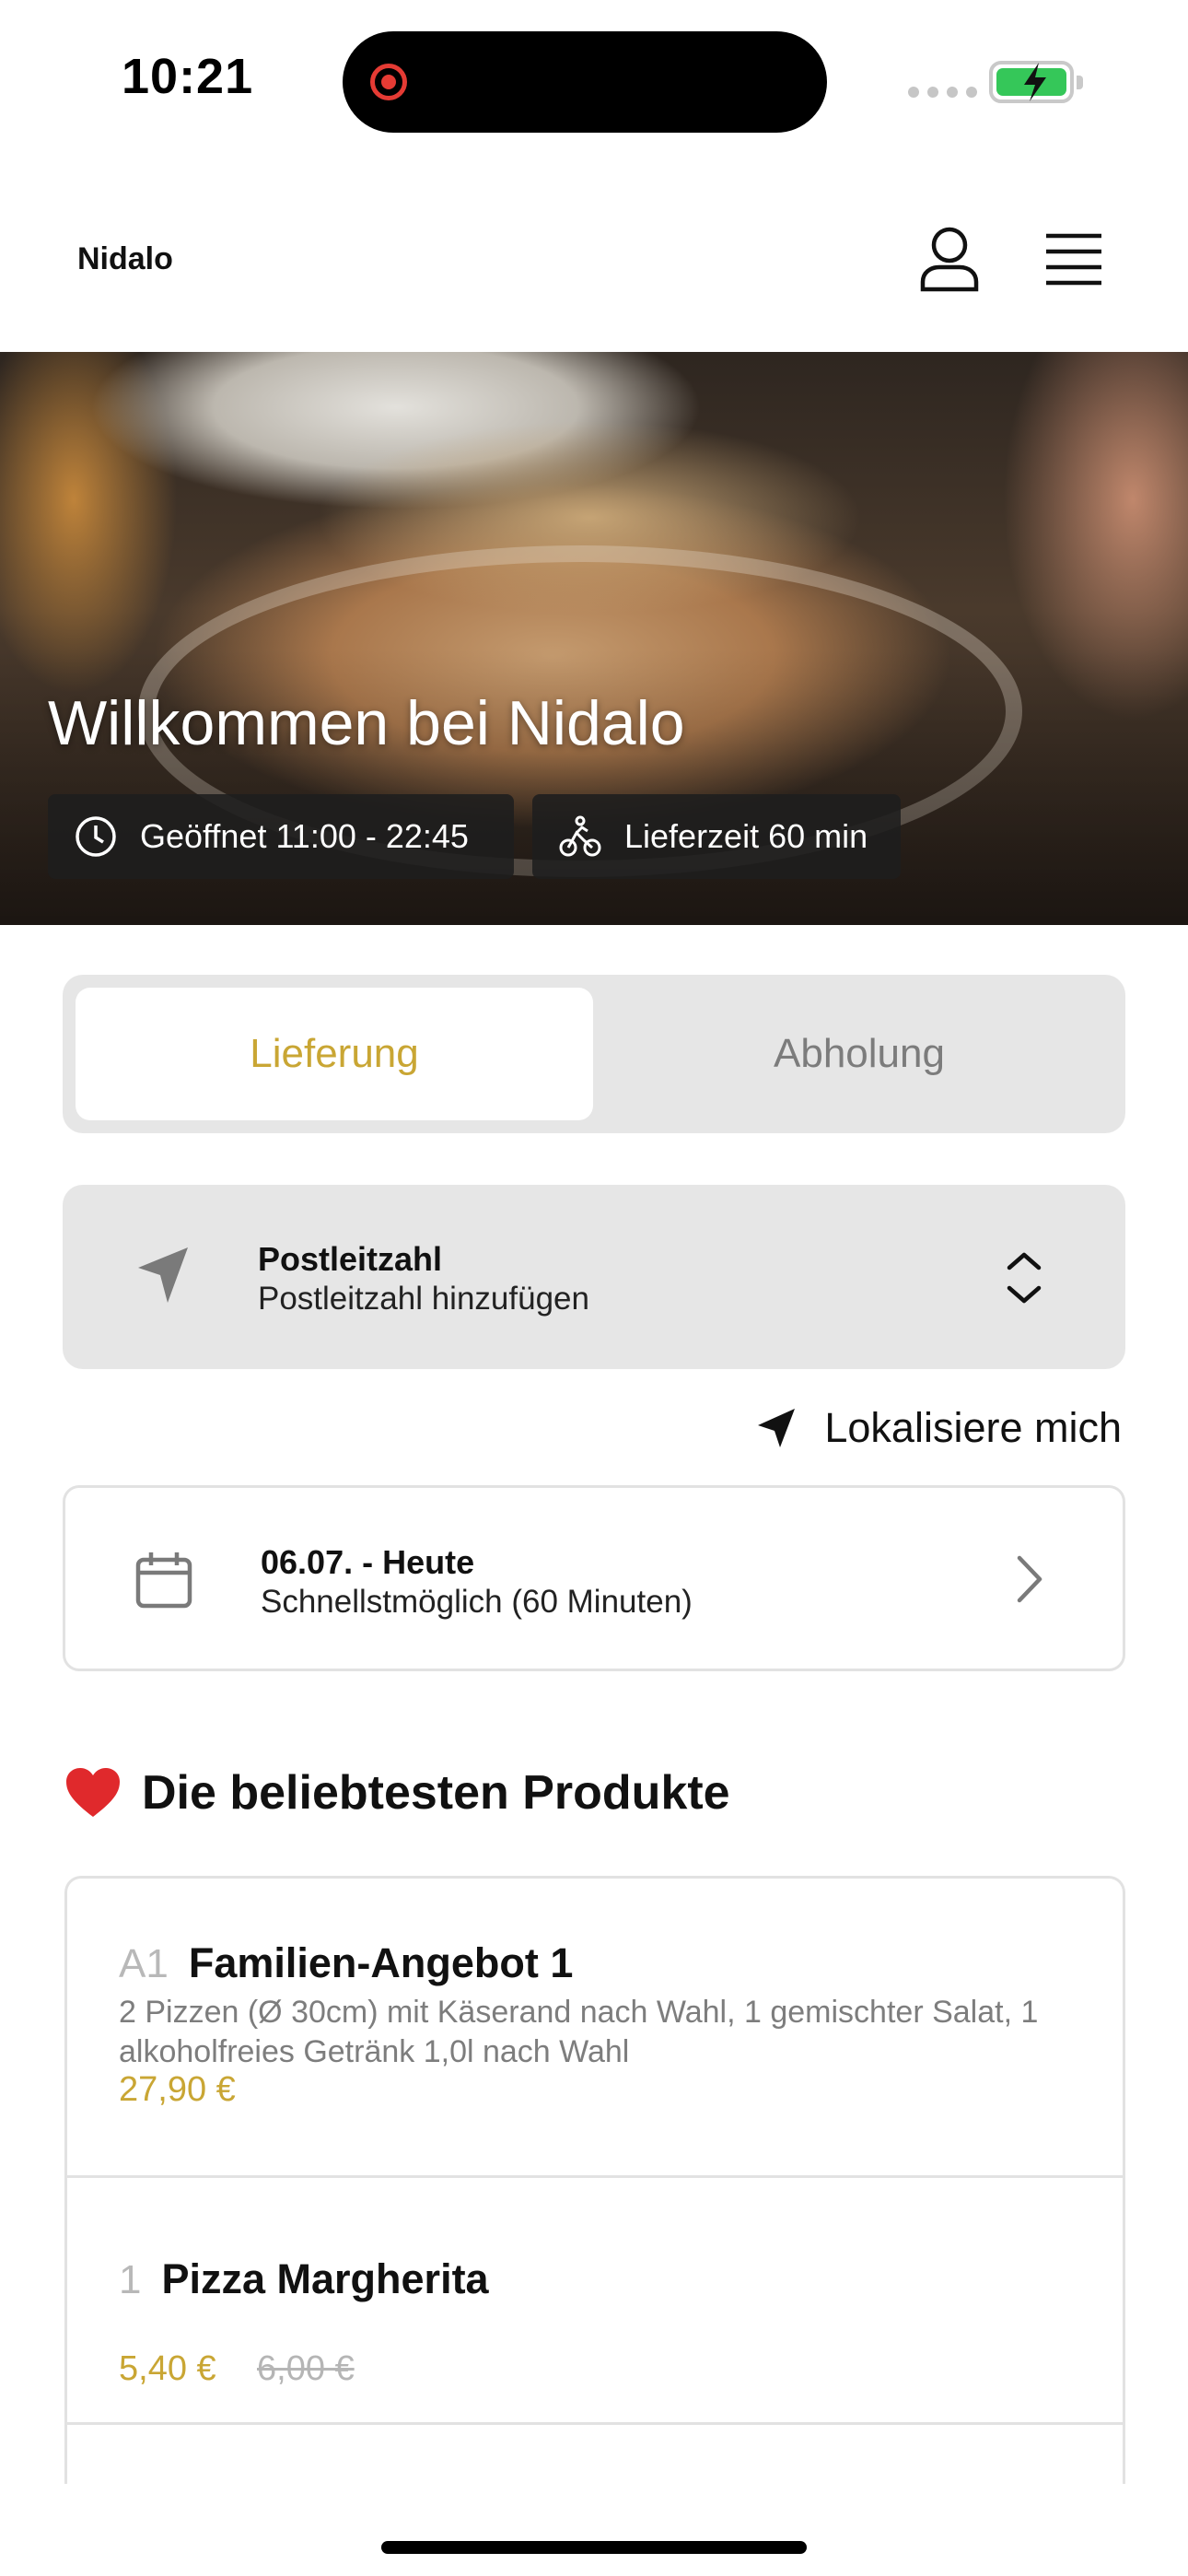 The height and width of the screenshot is (2576, 1188). I want to click on account-button, so click(949, 259).